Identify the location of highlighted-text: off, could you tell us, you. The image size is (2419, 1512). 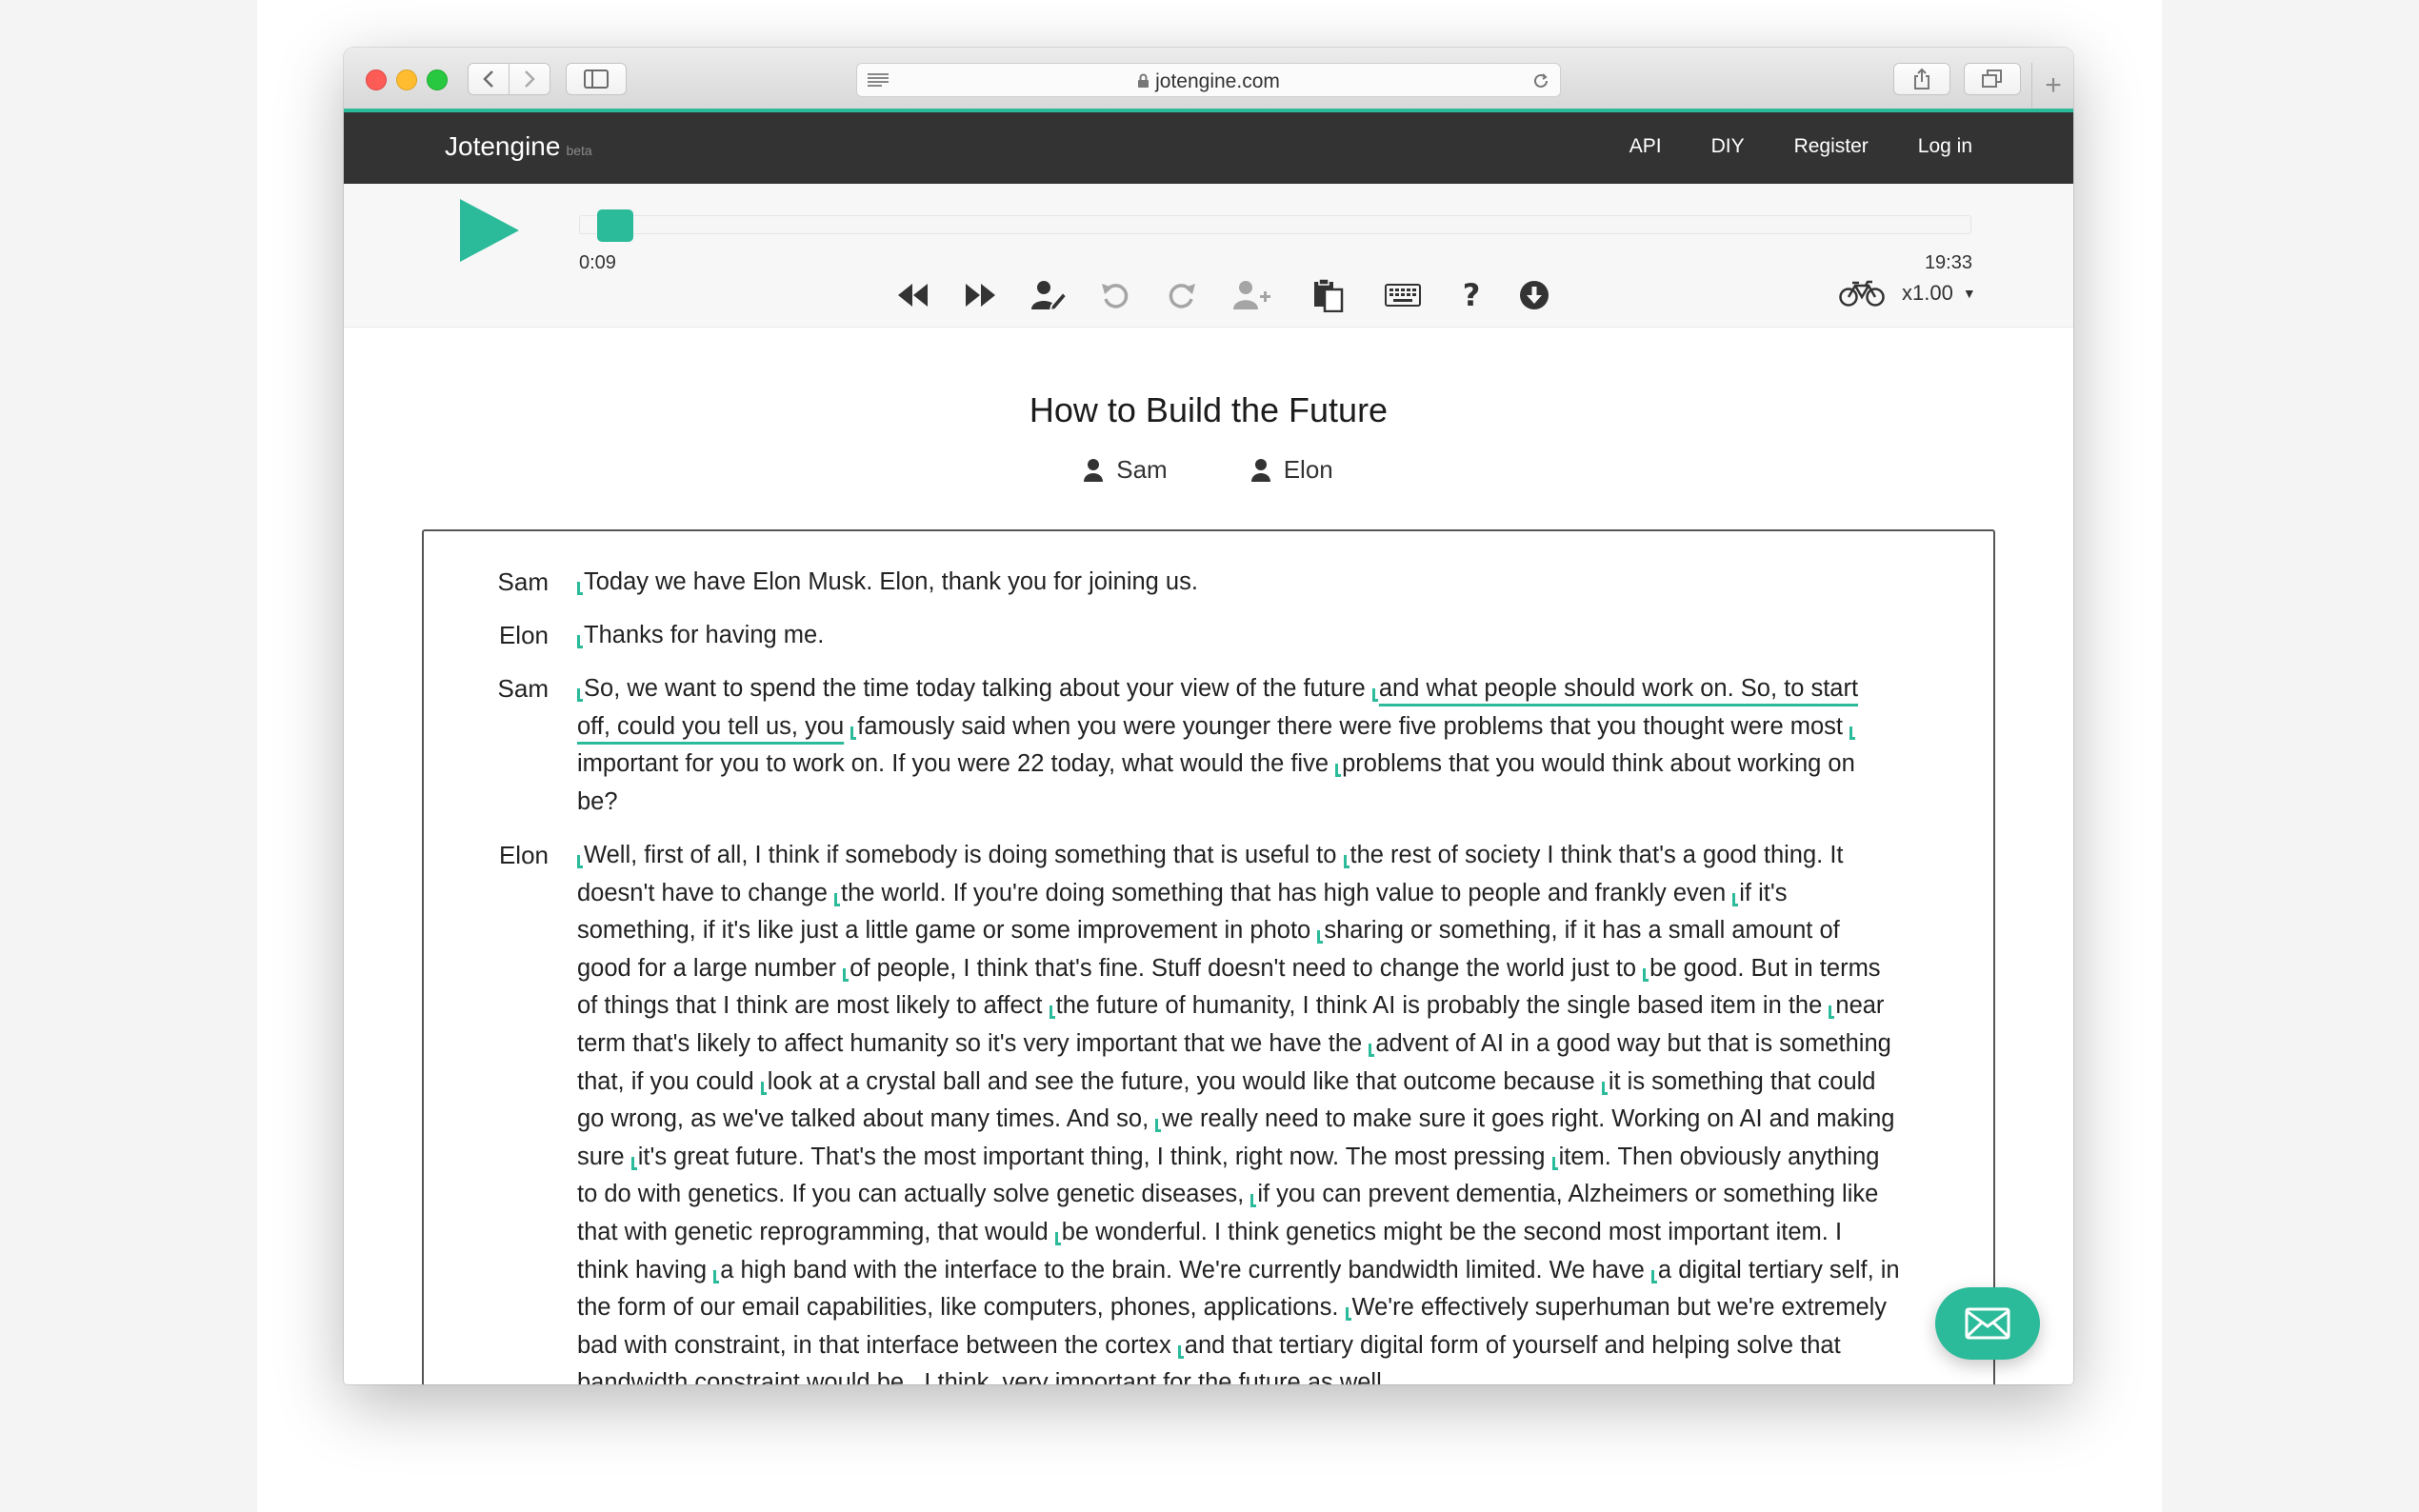
(710, 726).